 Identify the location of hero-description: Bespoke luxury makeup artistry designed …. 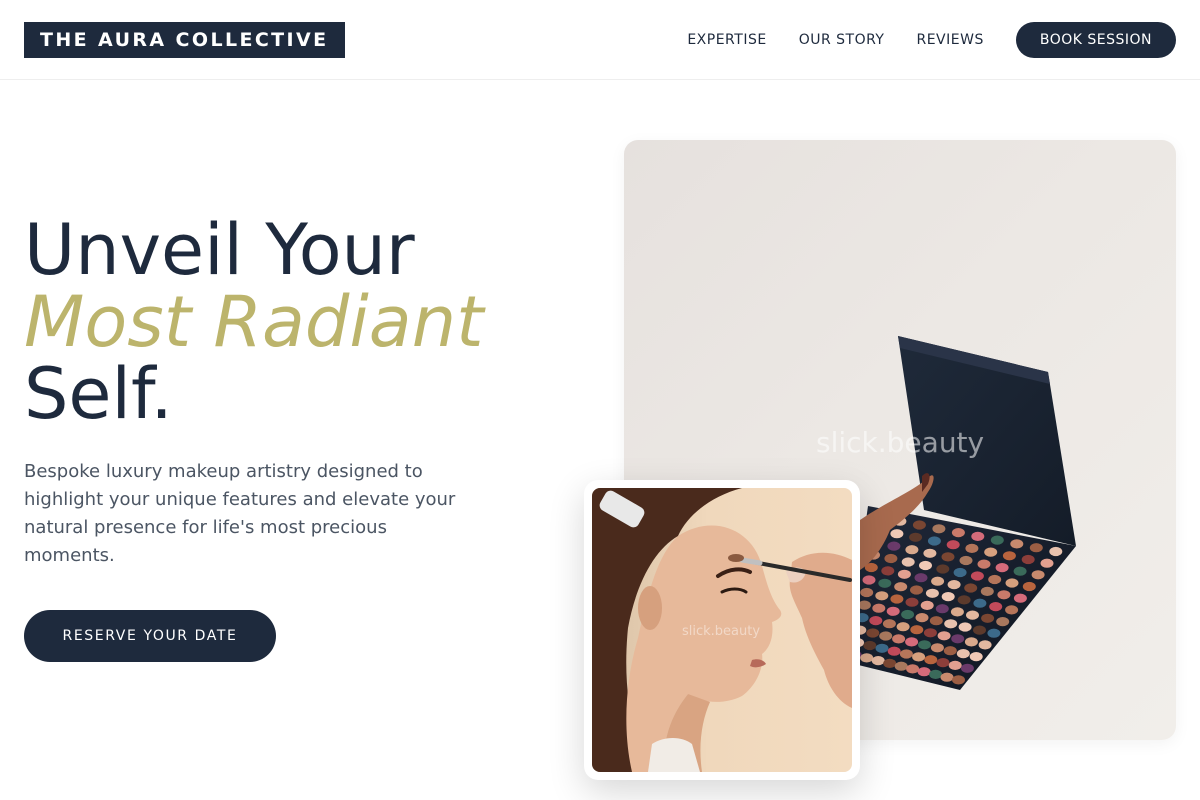
(240, 513).